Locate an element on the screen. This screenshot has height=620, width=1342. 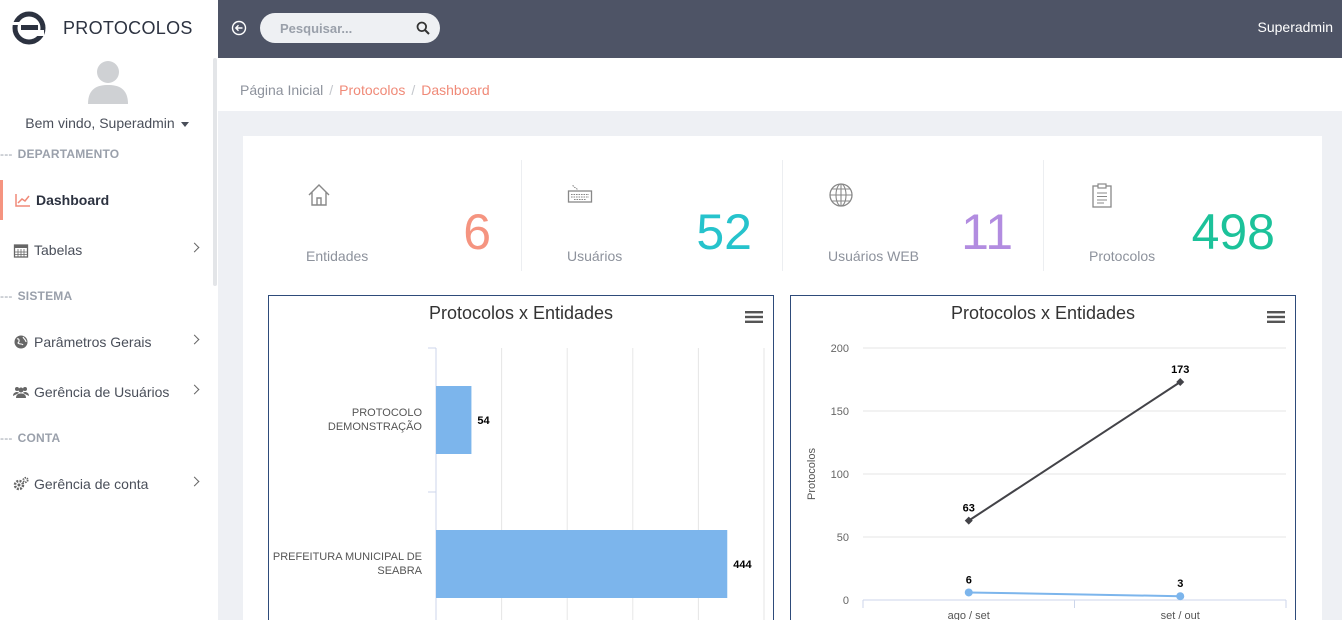
category-label-line: PROTOCOLO is located at coordinates (387, 413).